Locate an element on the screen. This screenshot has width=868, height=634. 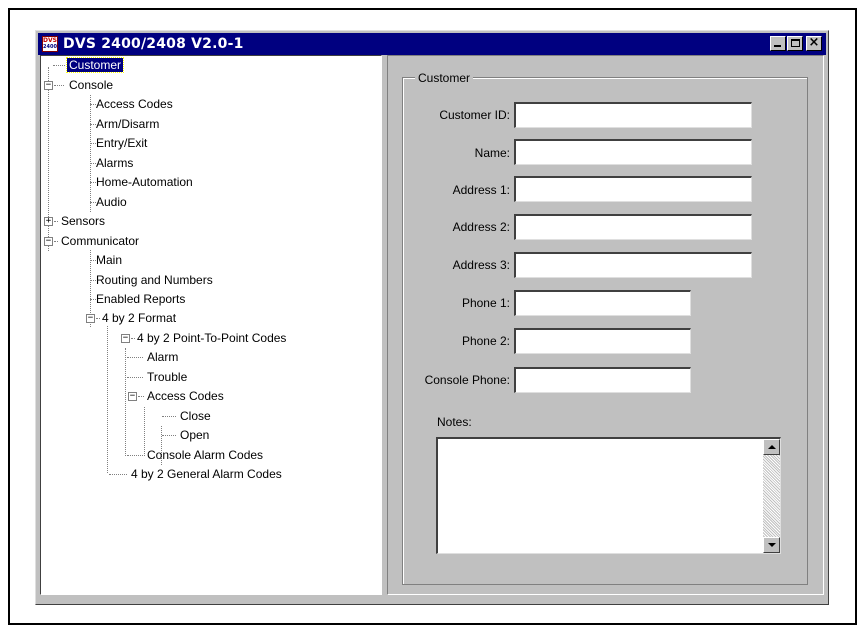
tree-item-4-by-2-point-to-point-codes: − 4 by 2 Point-To-Point Codes is located at coordinates (204, 338).